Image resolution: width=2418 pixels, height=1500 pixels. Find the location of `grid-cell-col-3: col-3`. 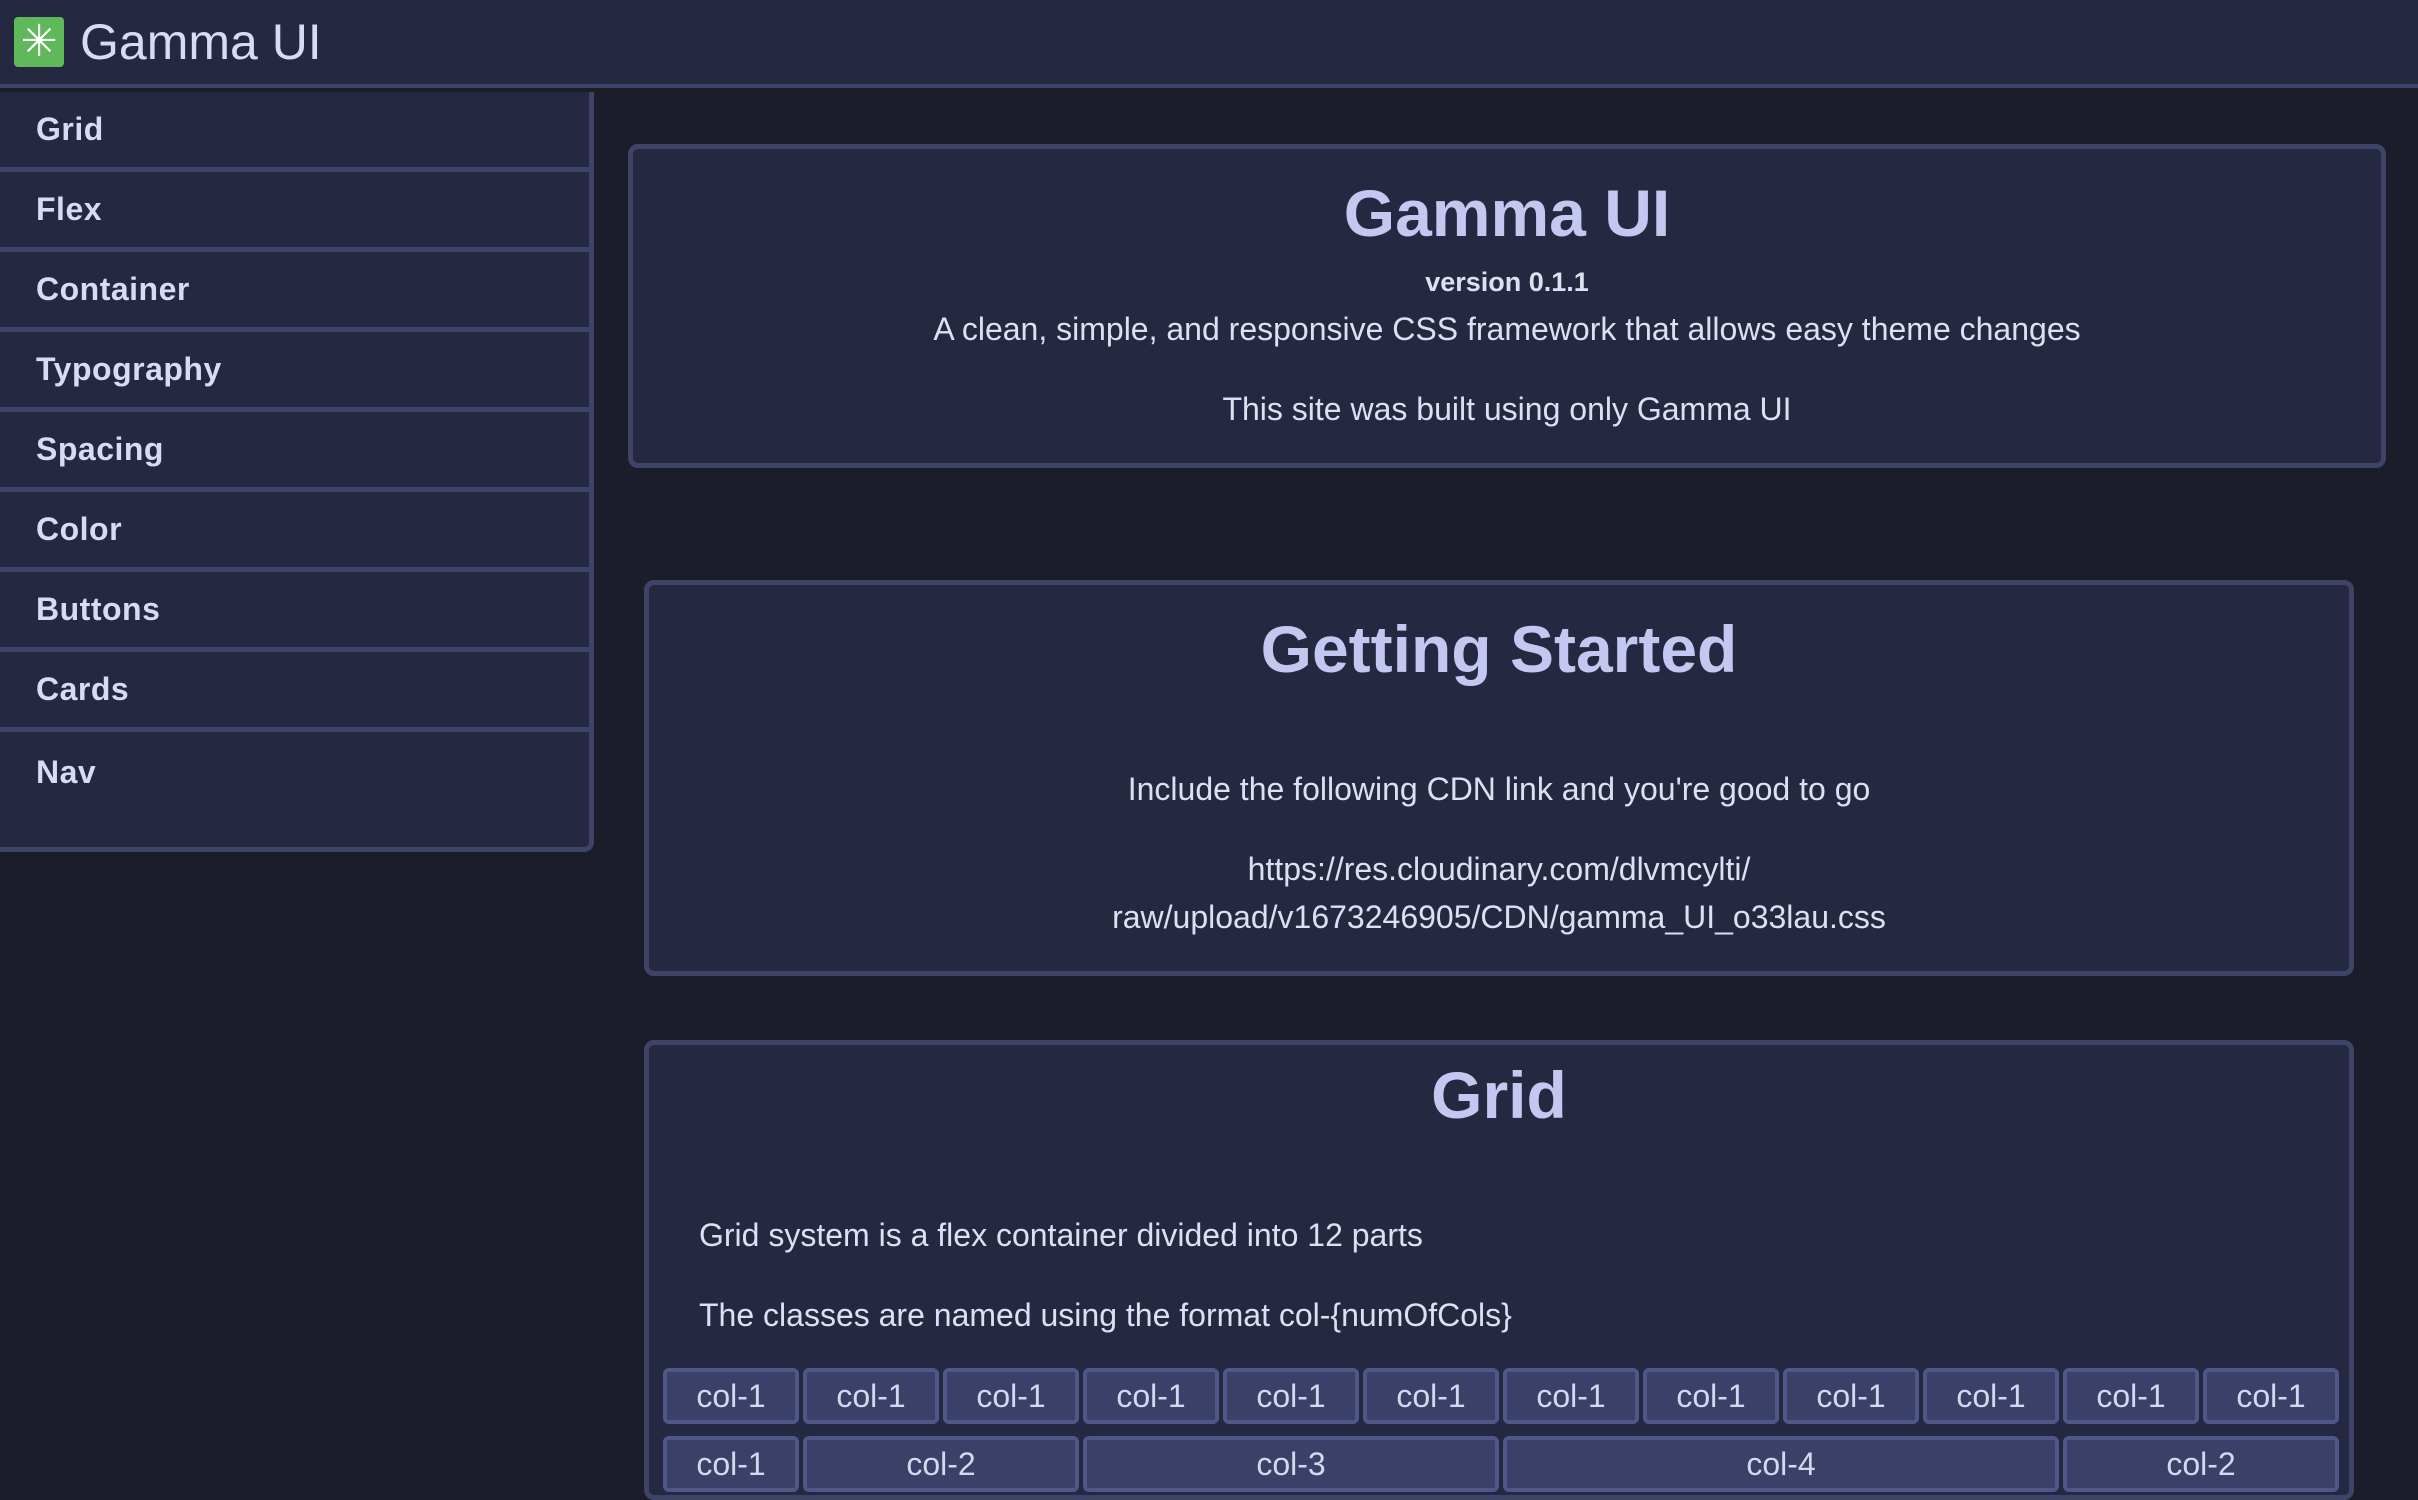

grid-cell-col-3: col-3 is located at coordinates (1291, 1464).